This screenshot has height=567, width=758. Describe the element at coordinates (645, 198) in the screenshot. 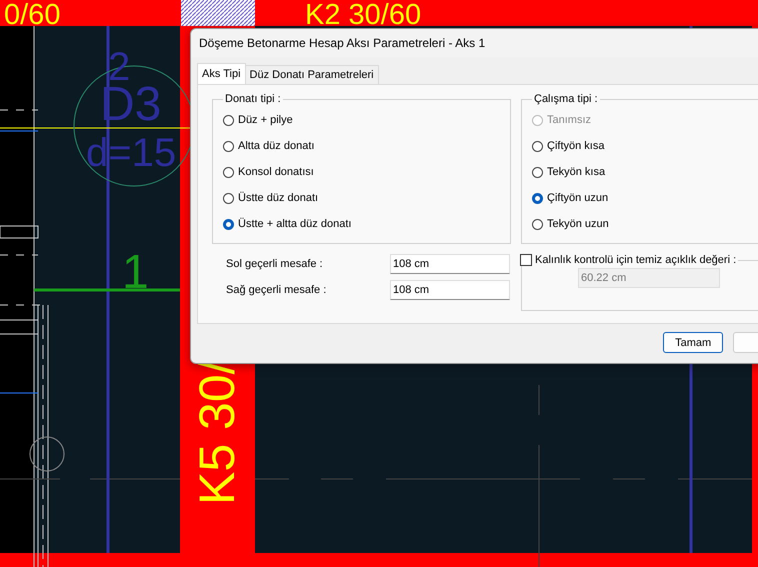

I see `radio-option: Çiftyön uzun` at that location.